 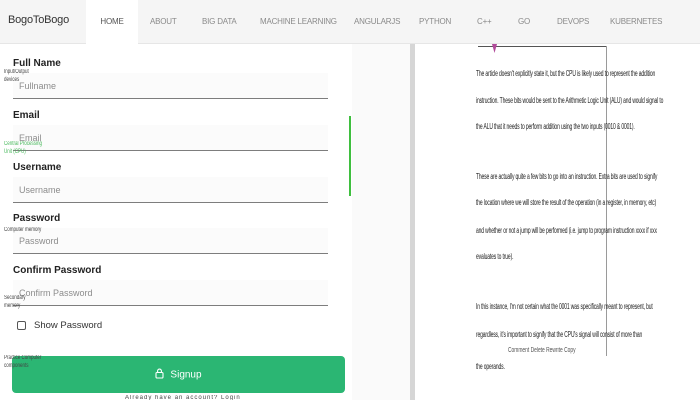 I want to click on diagram-item-practice: Practice Computer components, so click(x=23, y=362).